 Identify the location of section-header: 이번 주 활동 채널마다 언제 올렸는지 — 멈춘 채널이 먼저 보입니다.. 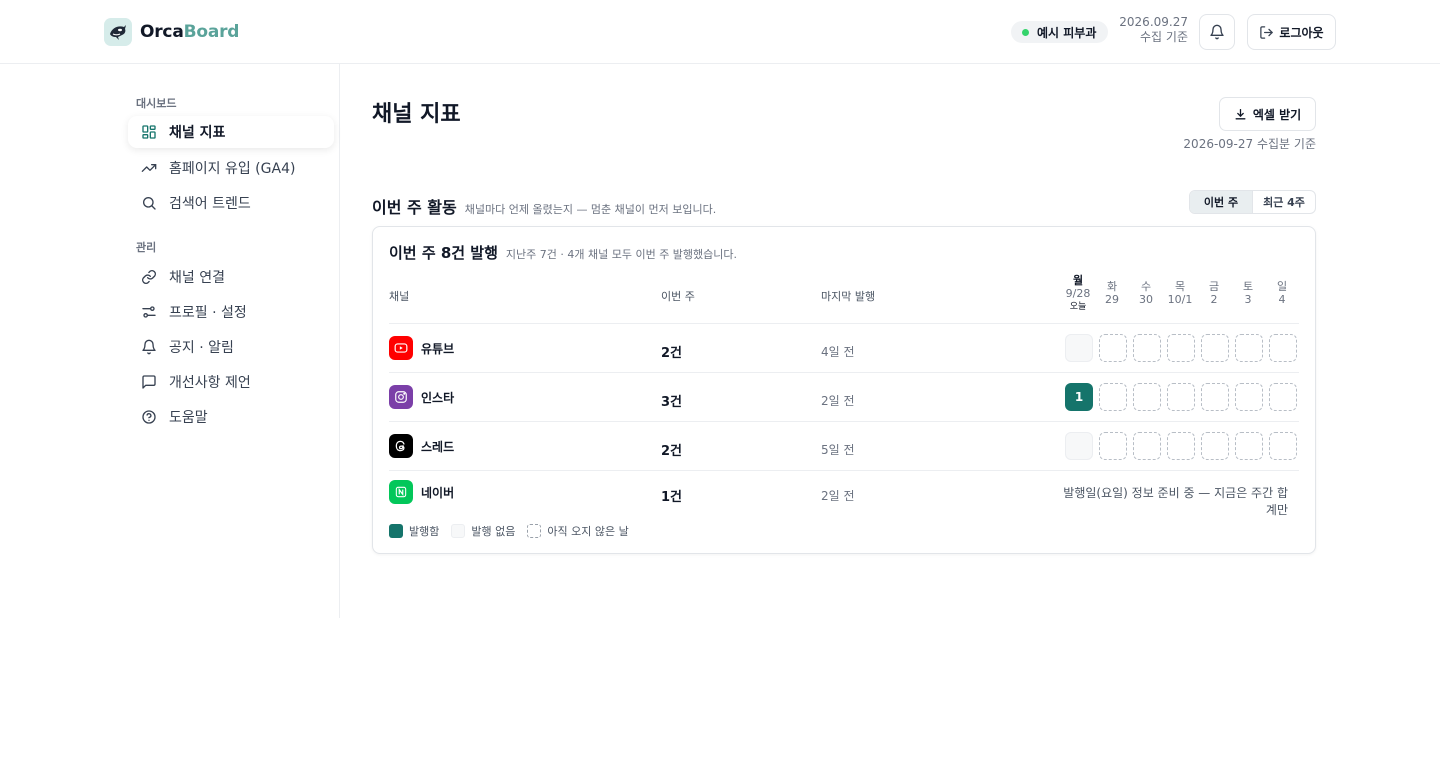
(544, 206).